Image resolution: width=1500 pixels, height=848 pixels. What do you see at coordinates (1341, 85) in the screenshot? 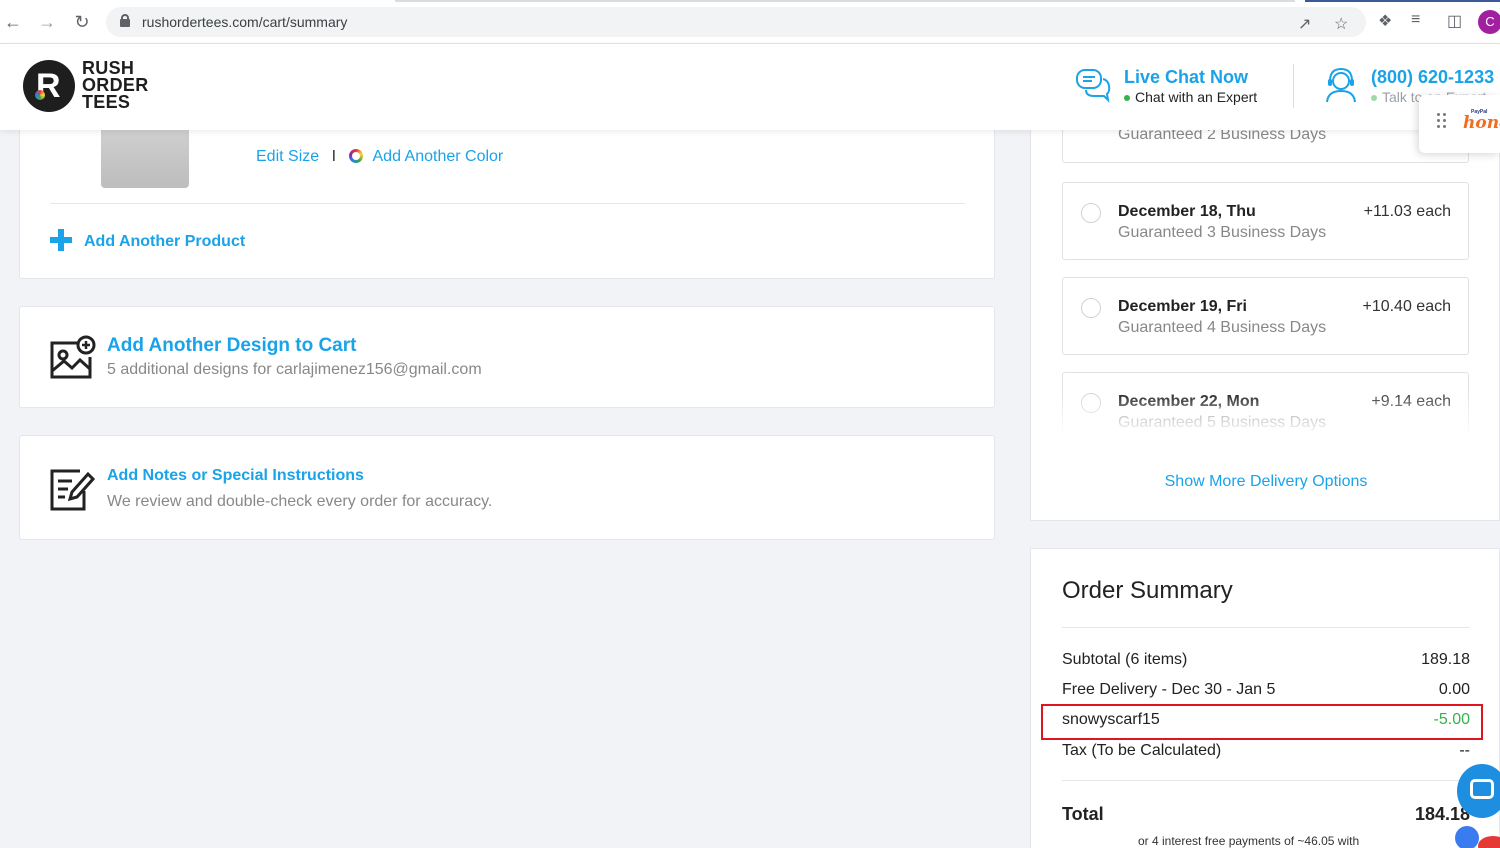
I see `headset-agent-icon` at bounding box center [1341, 85].